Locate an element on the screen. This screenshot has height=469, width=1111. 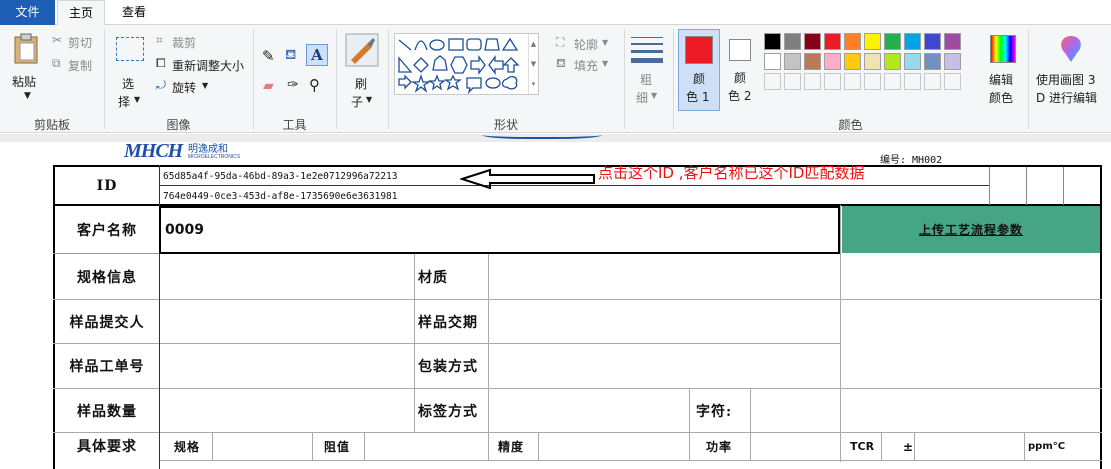
copy-icon: ⧉ is located at coordinates (56, 63).